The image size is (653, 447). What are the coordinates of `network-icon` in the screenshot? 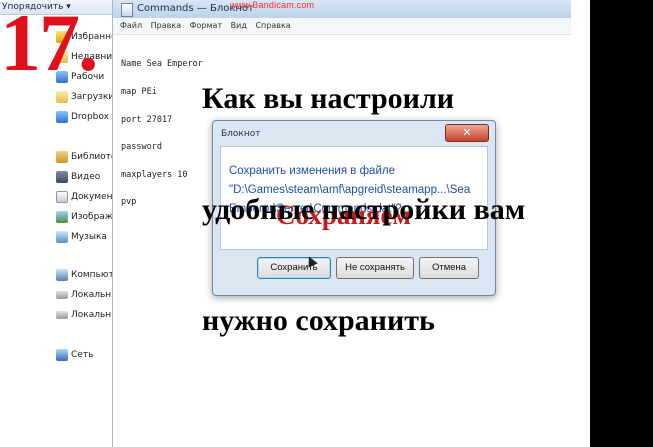 It's located at (62, 355).